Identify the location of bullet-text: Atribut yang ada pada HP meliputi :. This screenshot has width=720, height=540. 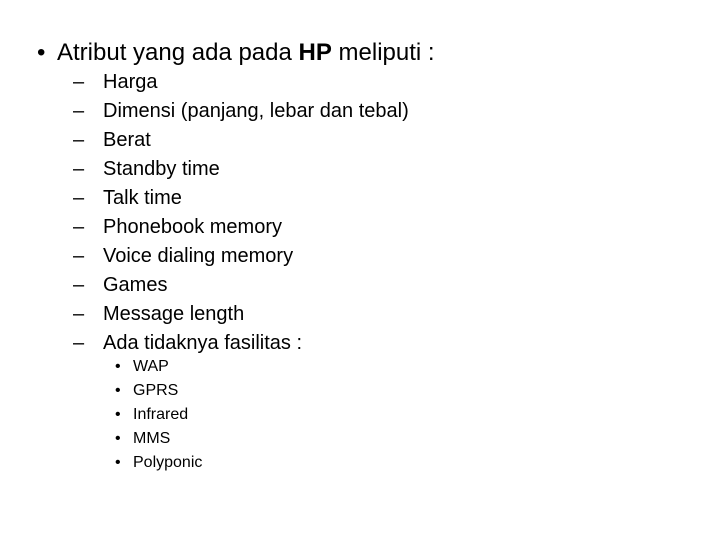
(246, 52).